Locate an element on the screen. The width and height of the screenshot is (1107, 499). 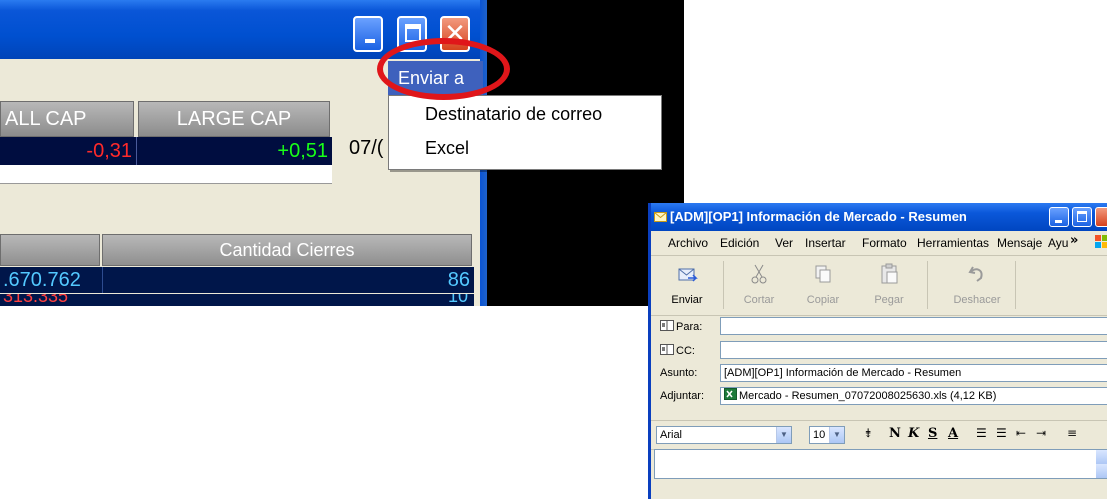
underline-button: S is located at coordinates (932, 433).